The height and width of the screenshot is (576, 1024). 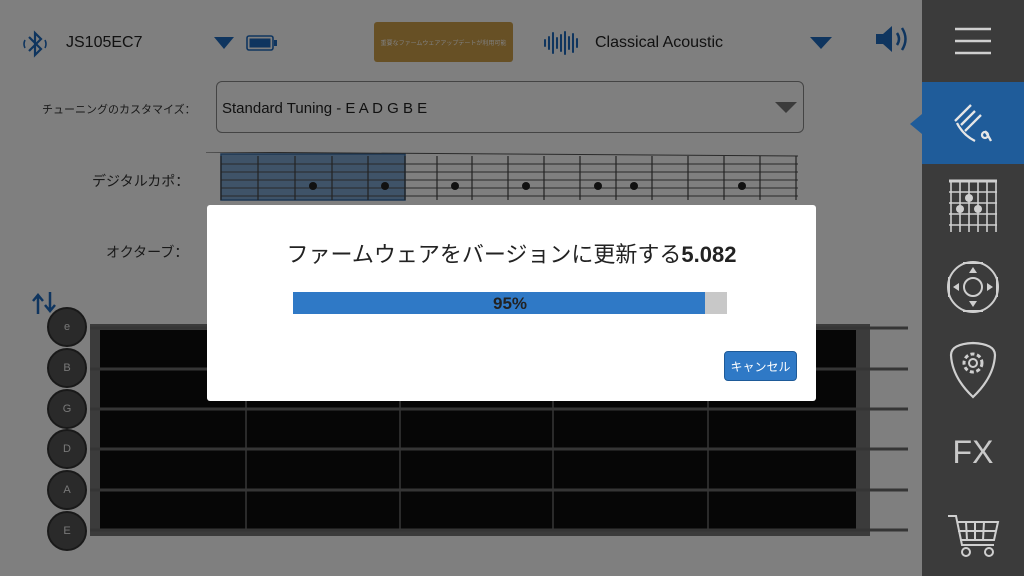 I want to click on dialog-title: ファームウェアをバージョンに更新する5.082, so click(x=511, y=253).